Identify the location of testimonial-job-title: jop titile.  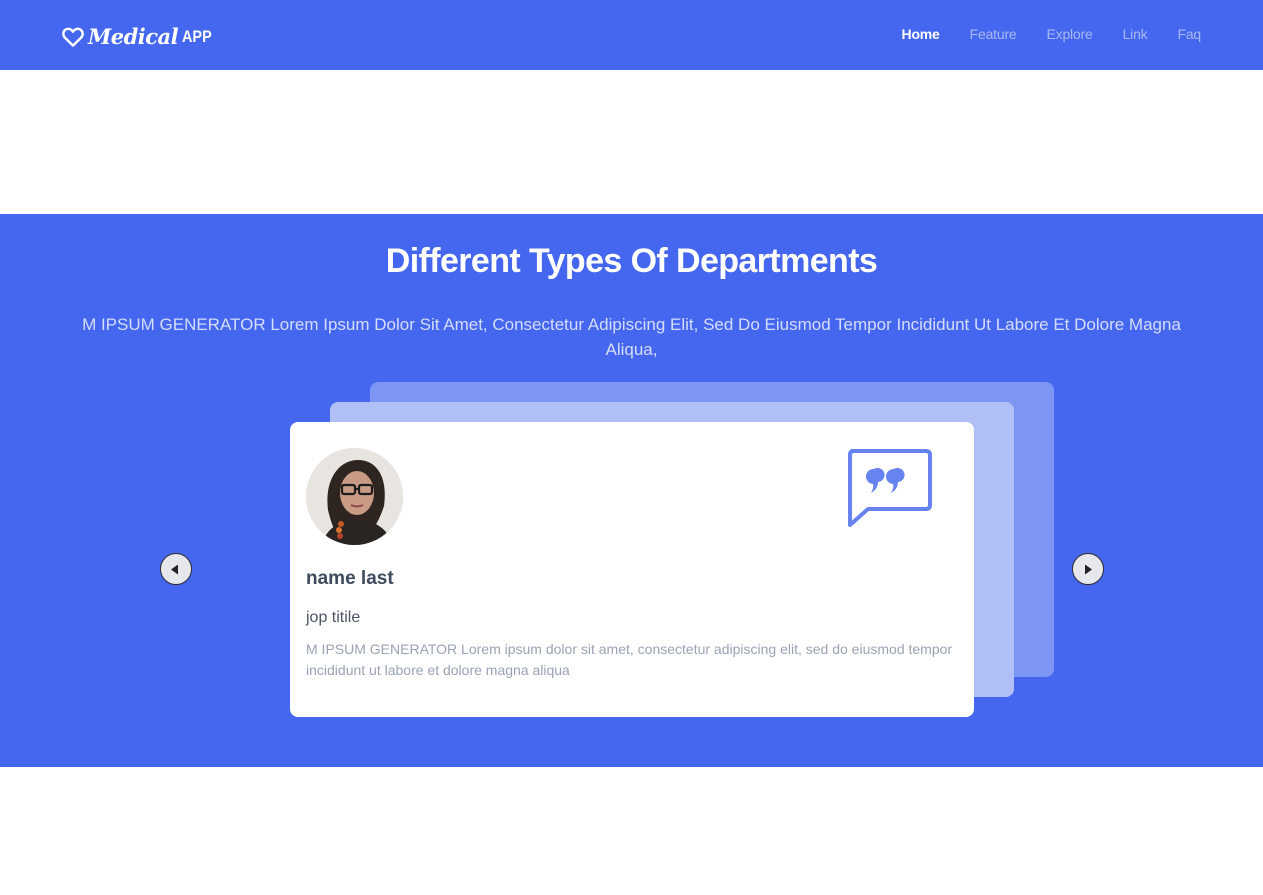
(333, 617).